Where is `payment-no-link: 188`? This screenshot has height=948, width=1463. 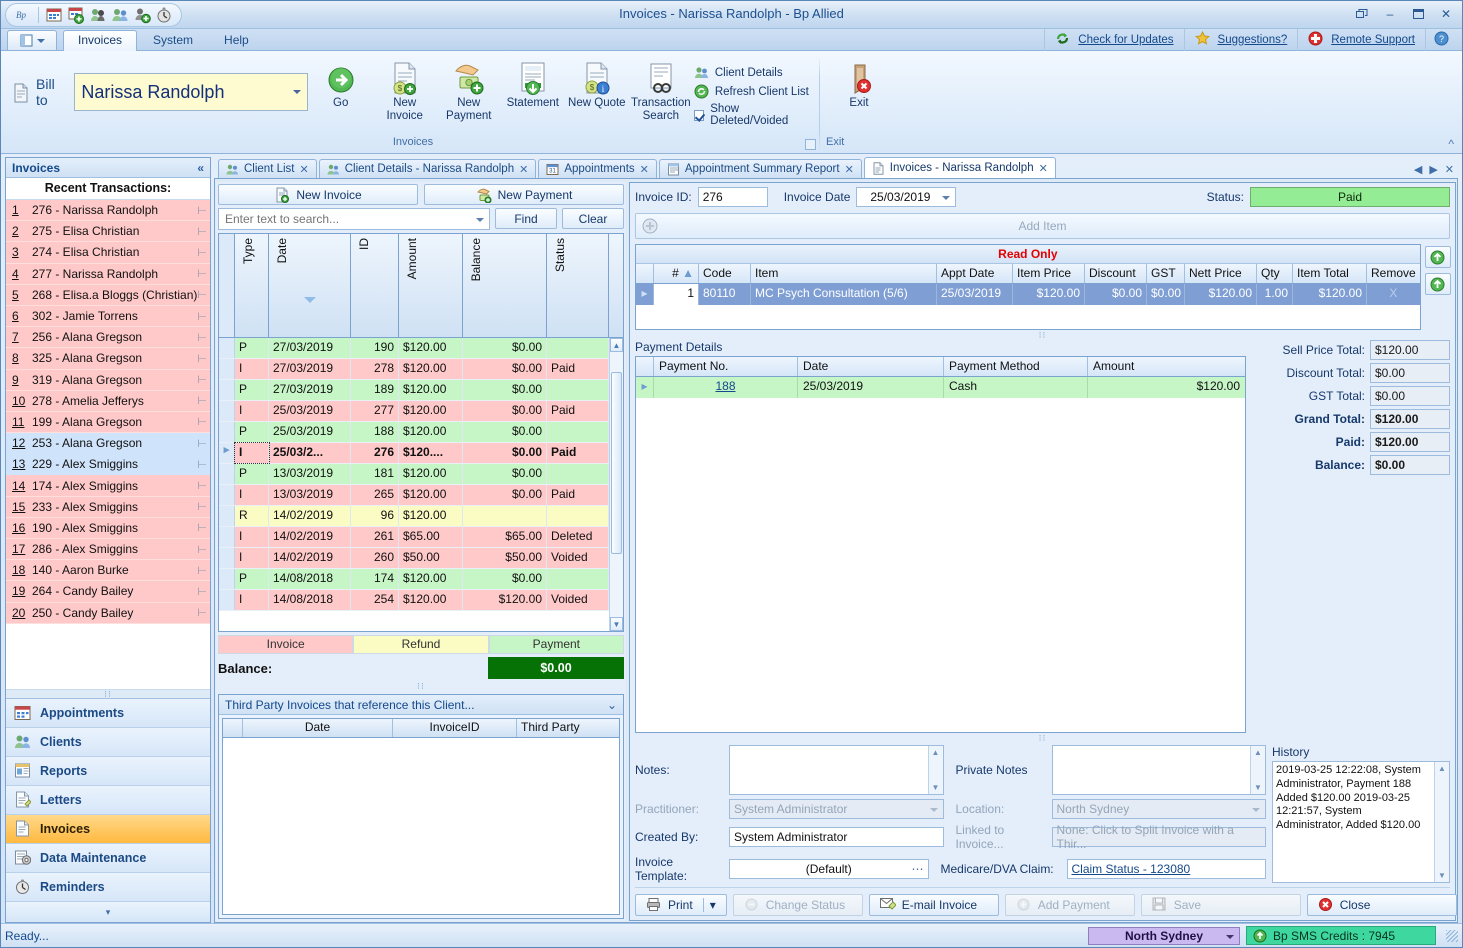 payment-no-link: 188 is located at coordinates (725, 386).